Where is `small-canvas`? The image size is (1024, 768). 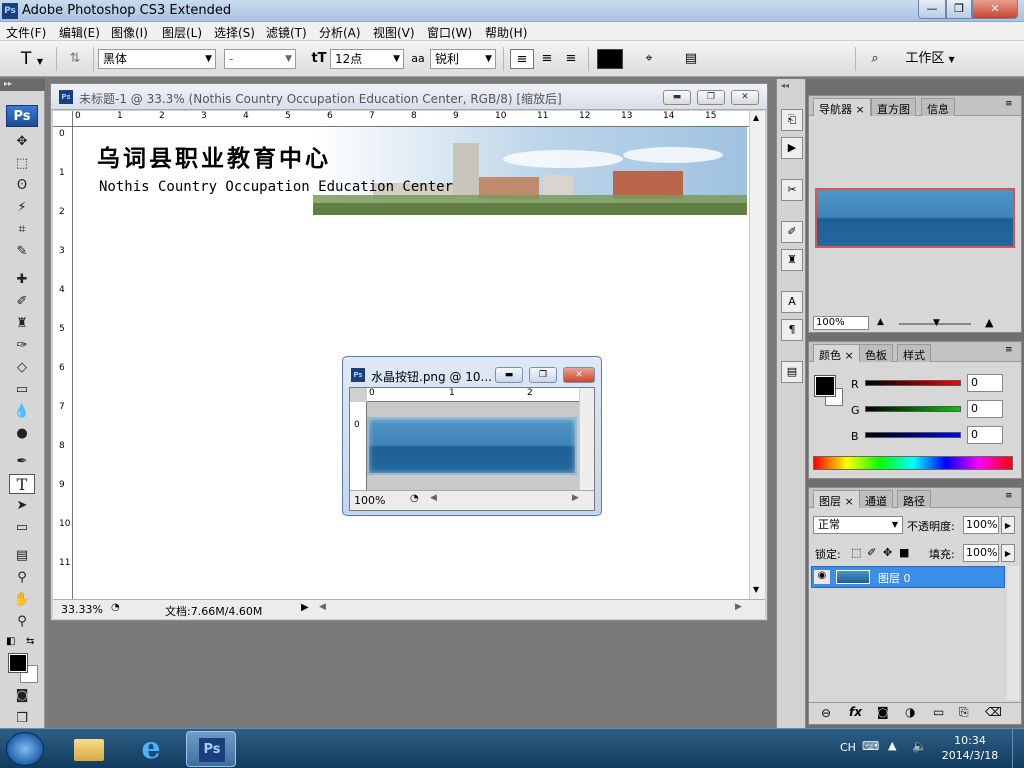
small-canvas is located at coordinates (473, 446).